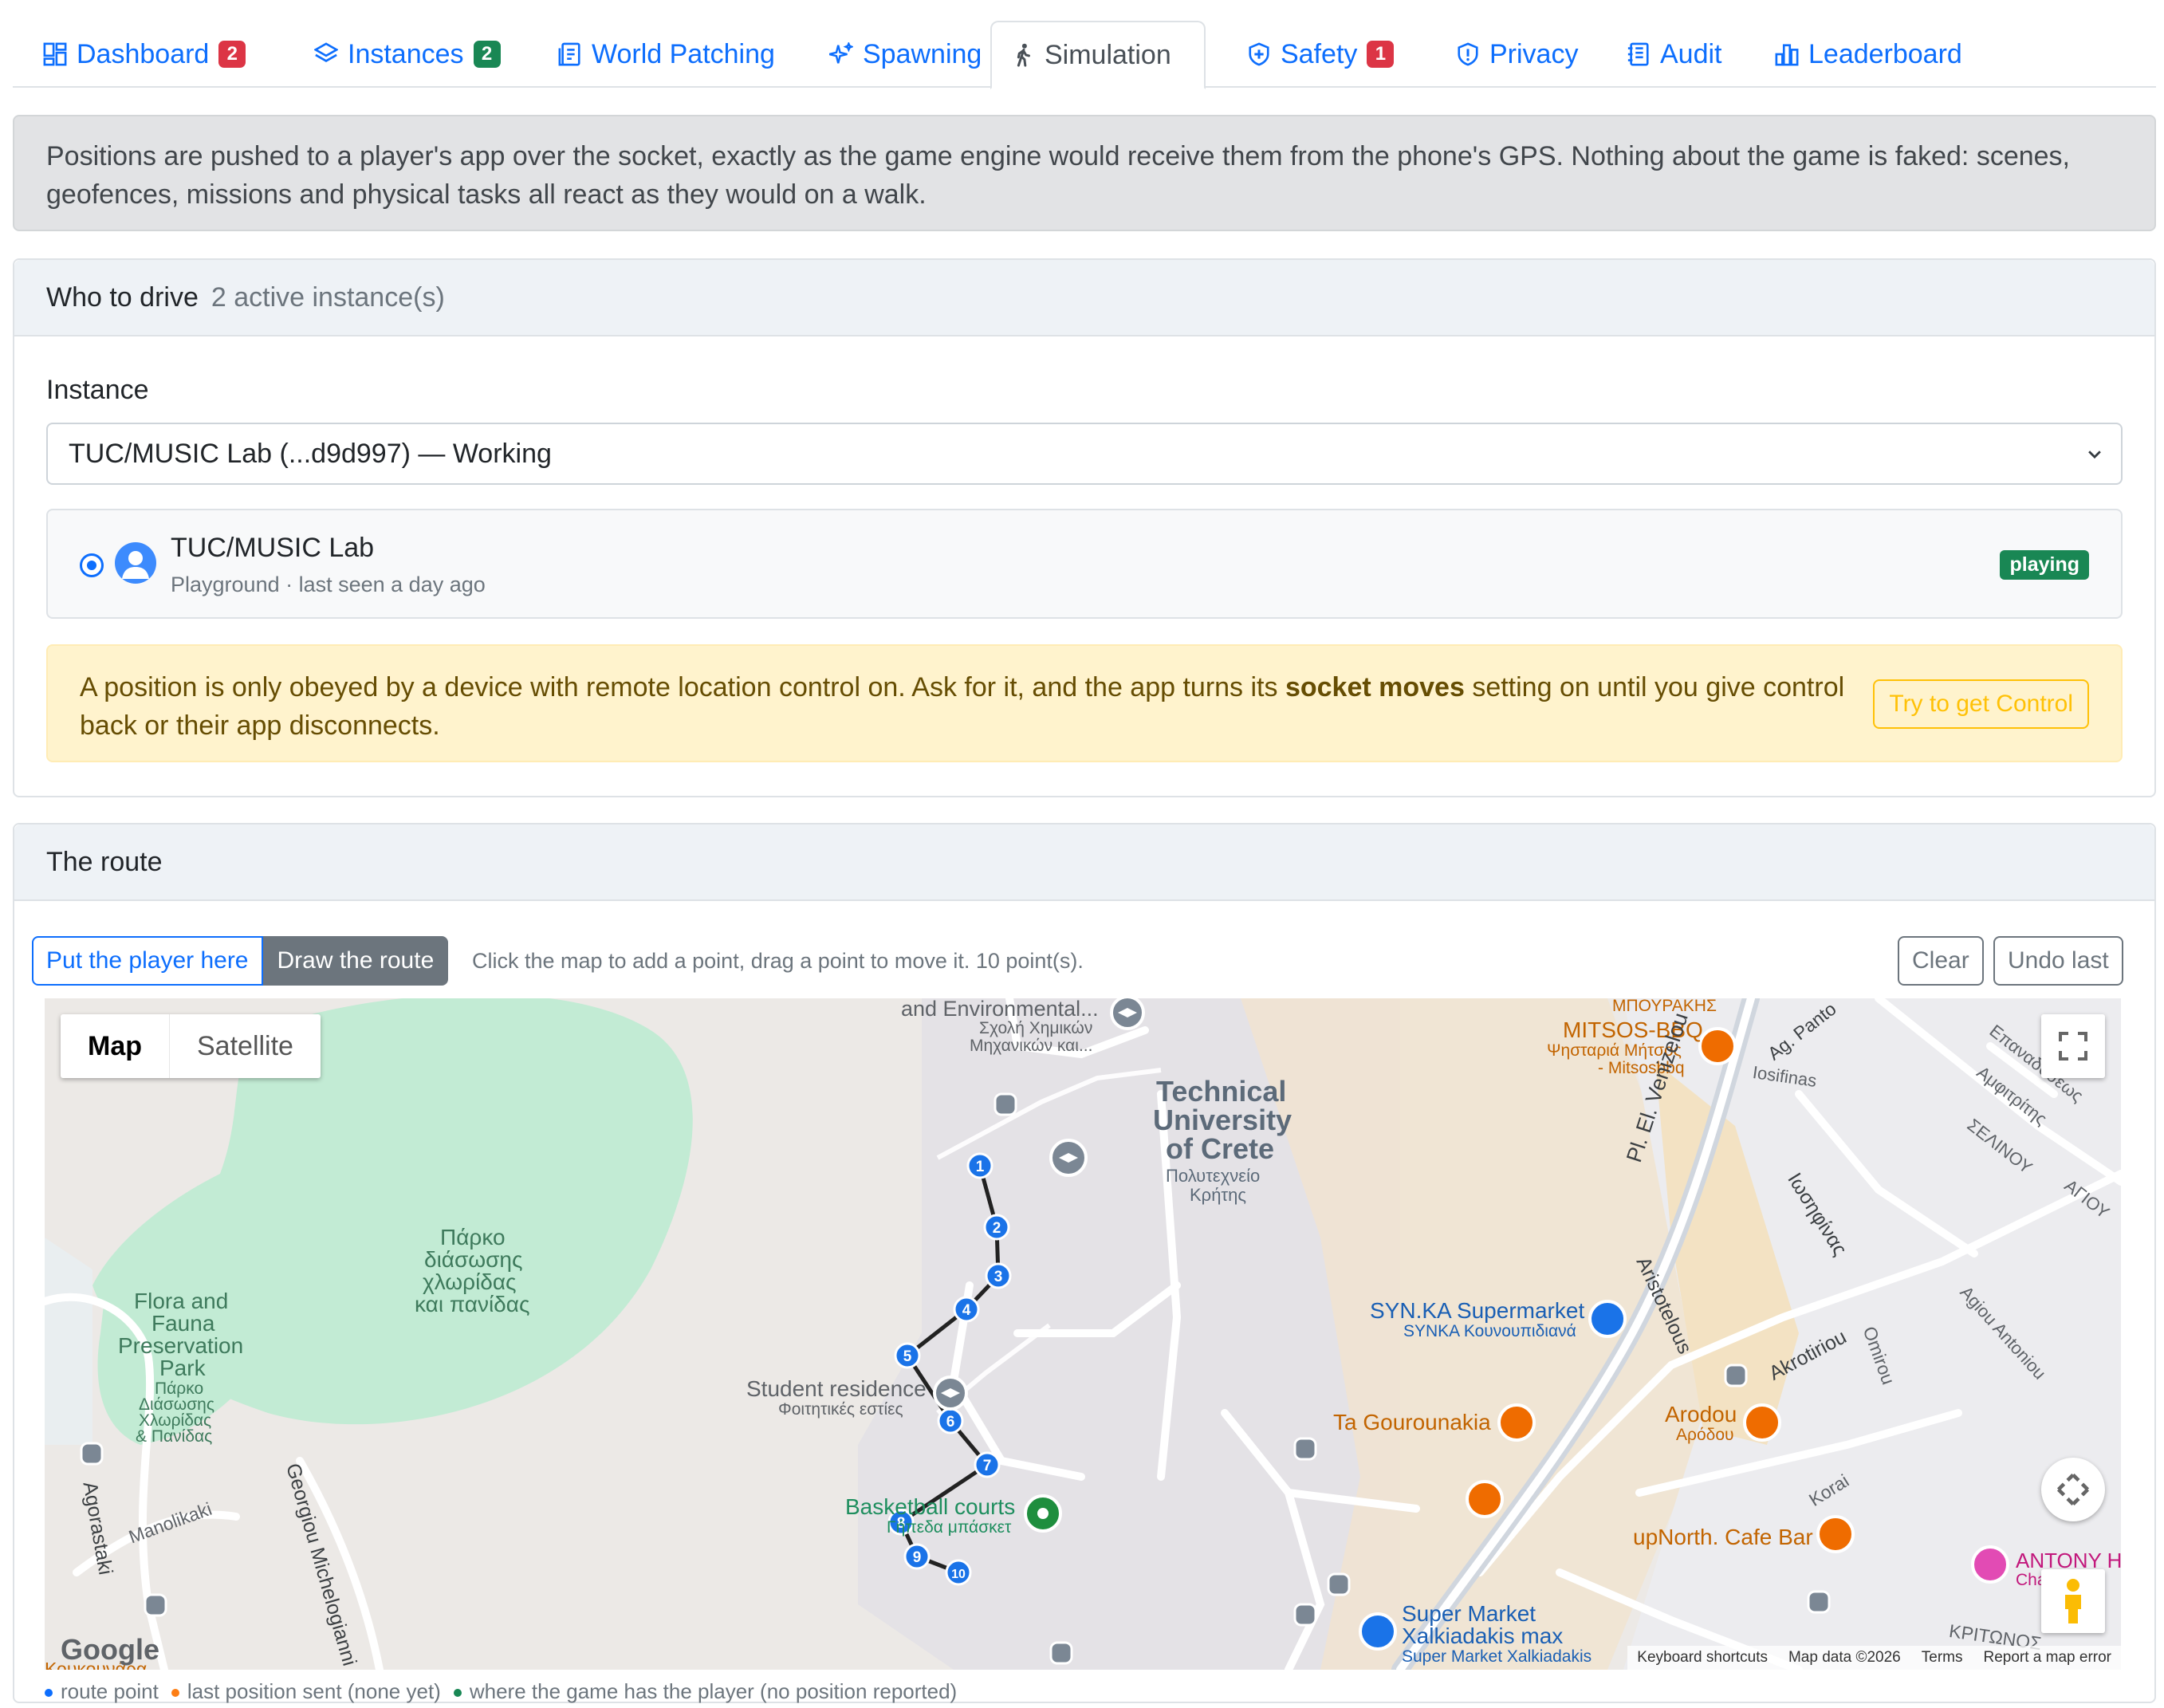 The image size is (2164, 1708). What do you see at coordinates (949, 1527) in the screenshot?
I see `map-label: Γήπεδα μπάσκετ` at bounding box center [949, 1527].